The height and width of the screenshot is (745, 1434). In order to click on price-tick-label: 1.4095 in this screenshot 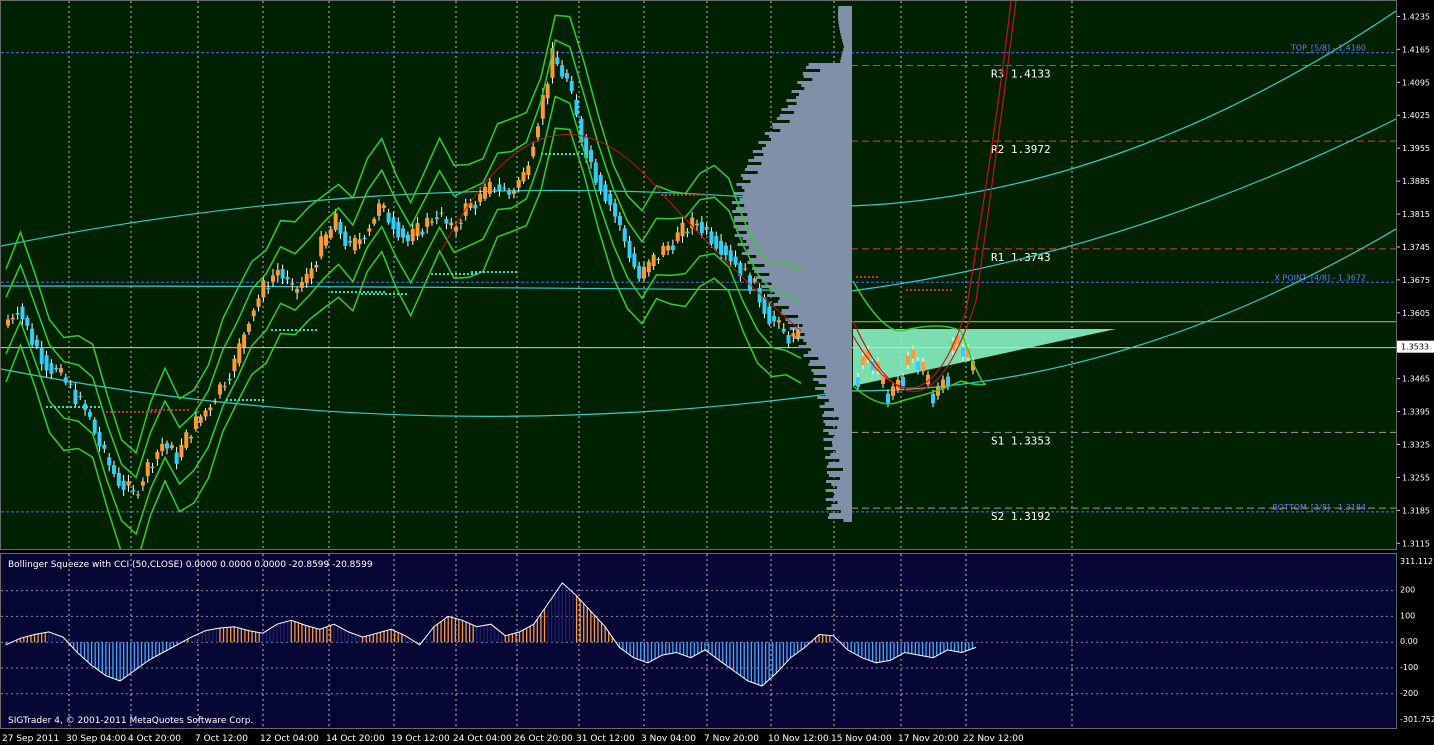, I will do `click(1416, 82)`.